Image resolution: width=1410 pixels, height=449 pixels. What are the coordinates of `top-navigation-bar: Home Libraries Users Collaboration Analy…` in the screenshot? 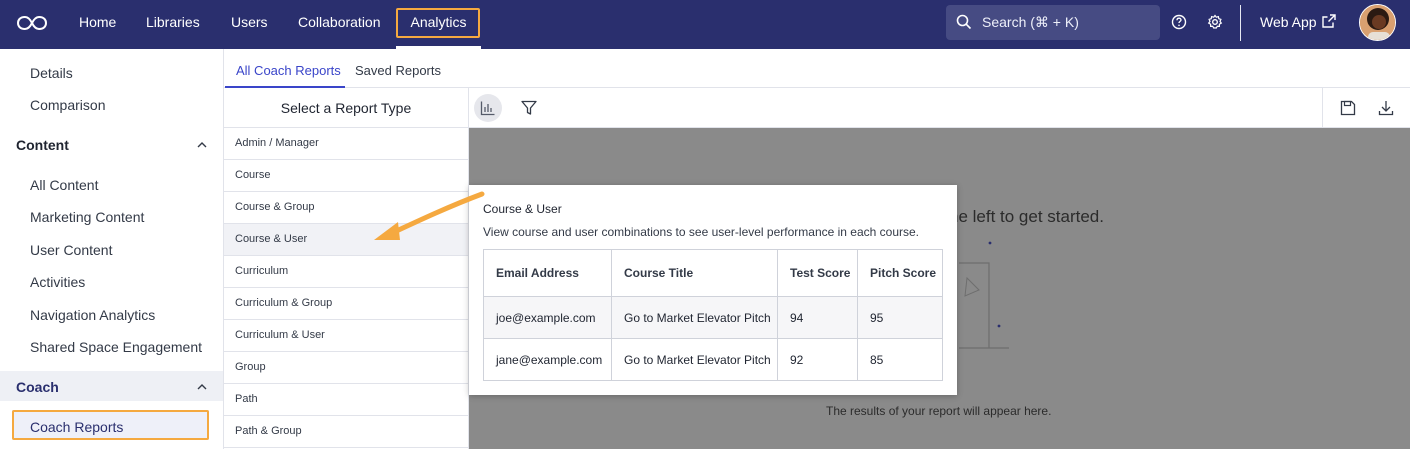 It's located at (705, 24).